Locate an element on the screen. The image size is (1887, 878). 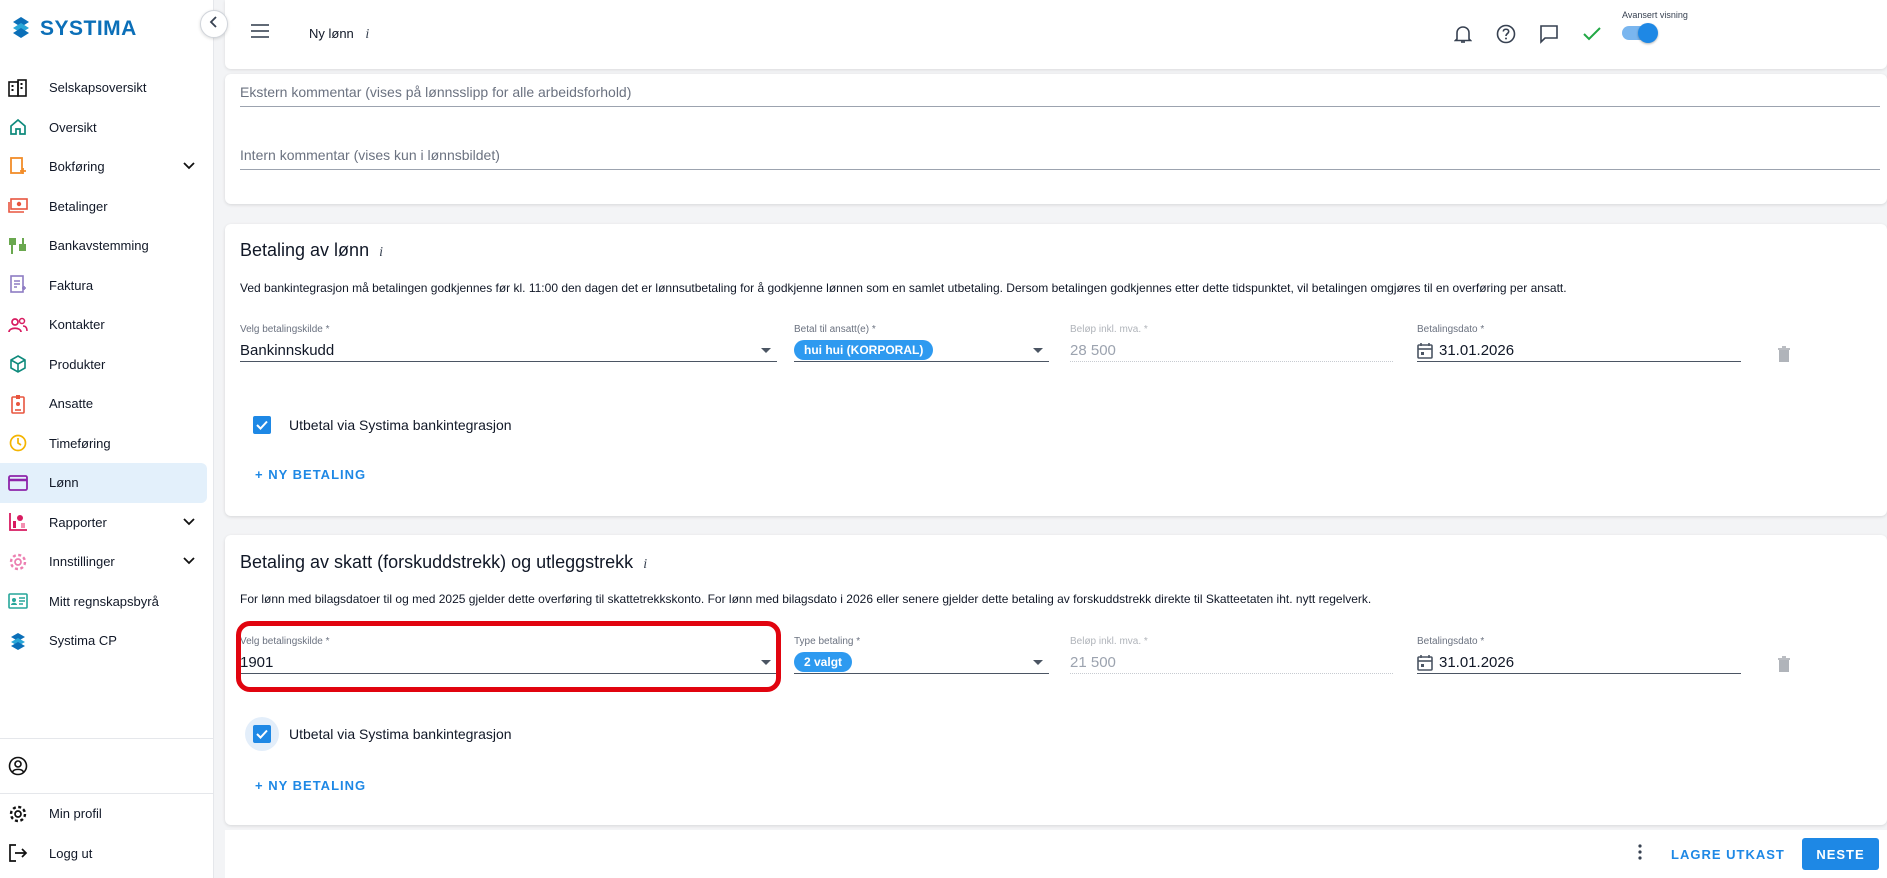
bank-integration-checkbox-row: Utbetal via Systima bankintegrasjon is located at coordinates (378, 425).